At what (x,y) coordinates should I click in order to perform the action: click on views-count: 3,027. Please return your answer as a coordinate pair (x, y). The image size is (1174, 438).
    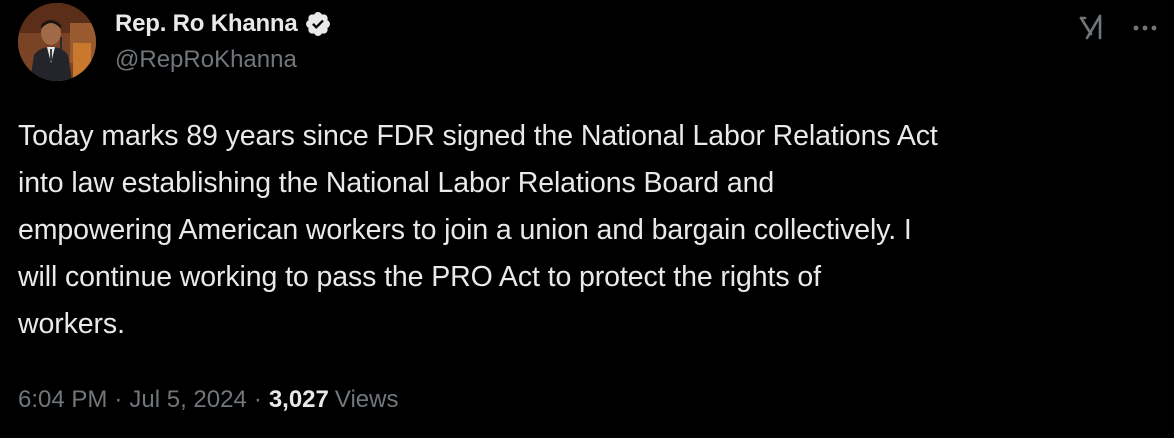
    Looking at the image, I should click on (299, 400).